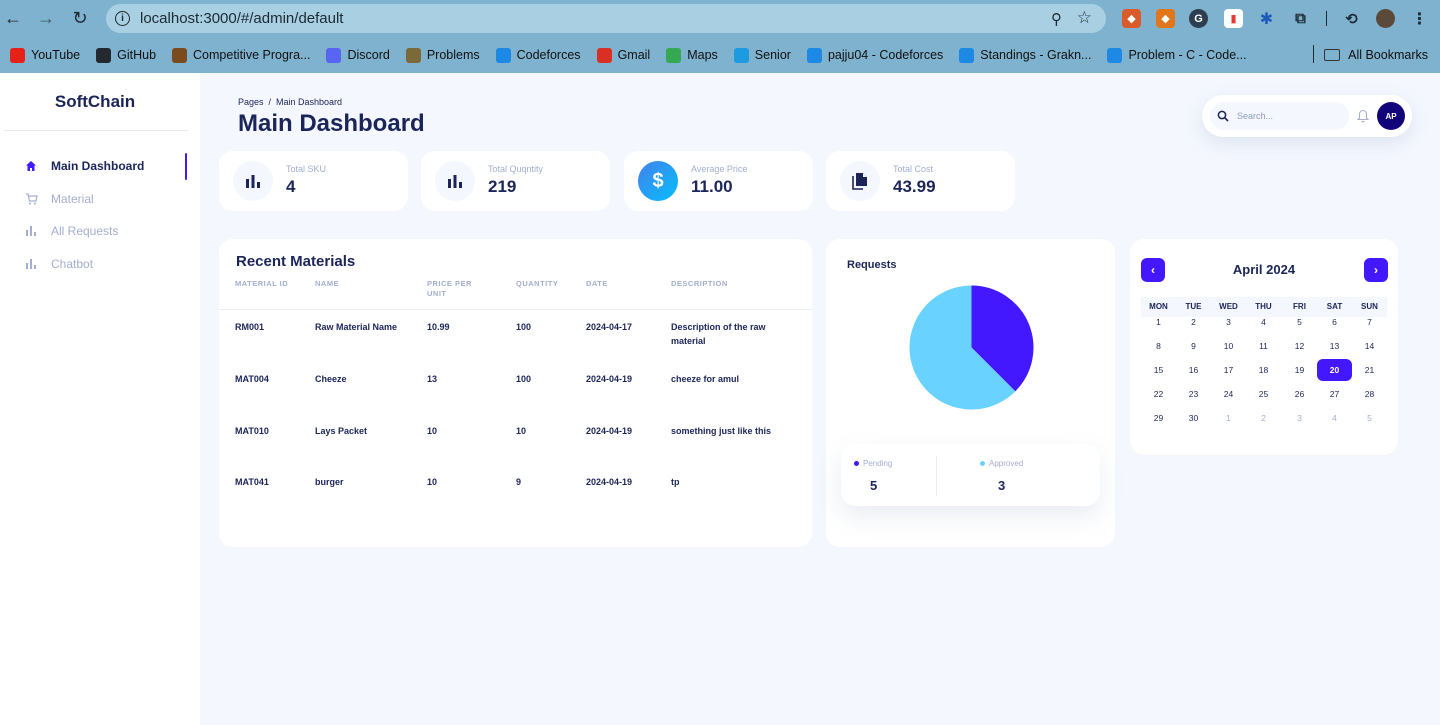 The width and height of the screenshot is (1440, 725). What do you see at coordinates (1006, 463) in the screenshot?
I see `legend-label: Approved` at bounding box center [1006, 463].